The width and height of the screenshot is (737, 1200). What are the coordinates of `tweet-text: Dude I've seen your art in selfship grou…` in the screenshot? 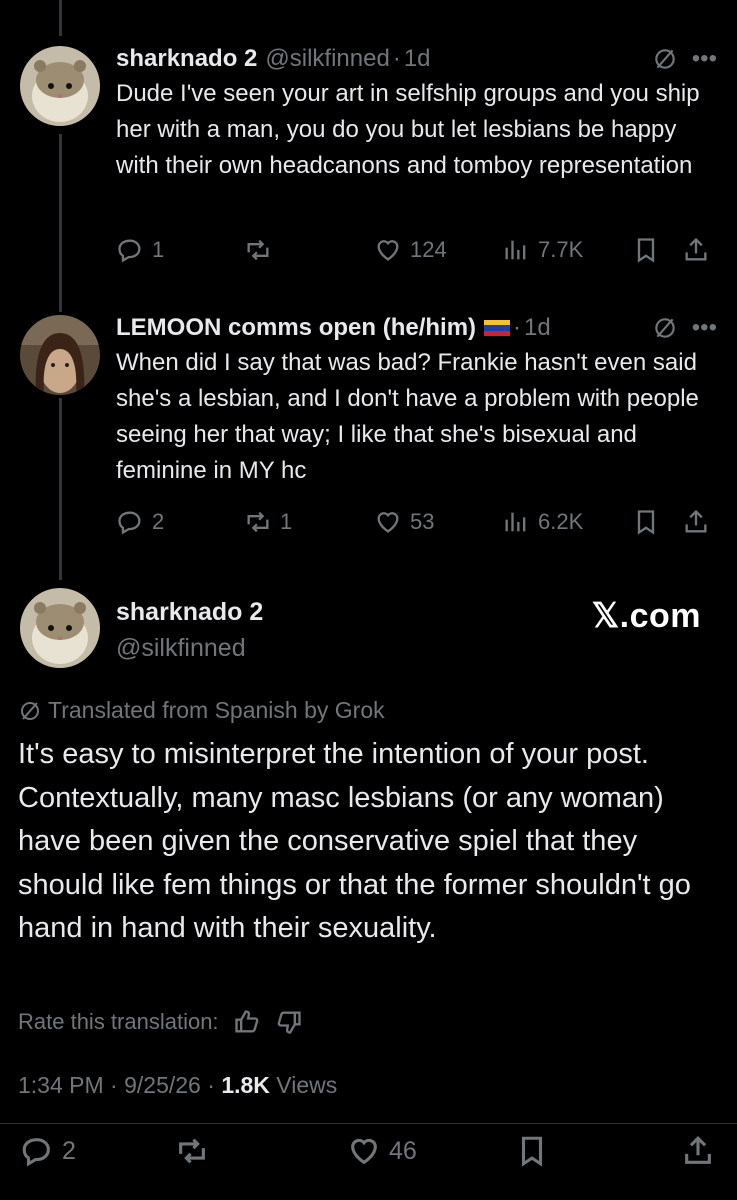 It's located at (408, 129).